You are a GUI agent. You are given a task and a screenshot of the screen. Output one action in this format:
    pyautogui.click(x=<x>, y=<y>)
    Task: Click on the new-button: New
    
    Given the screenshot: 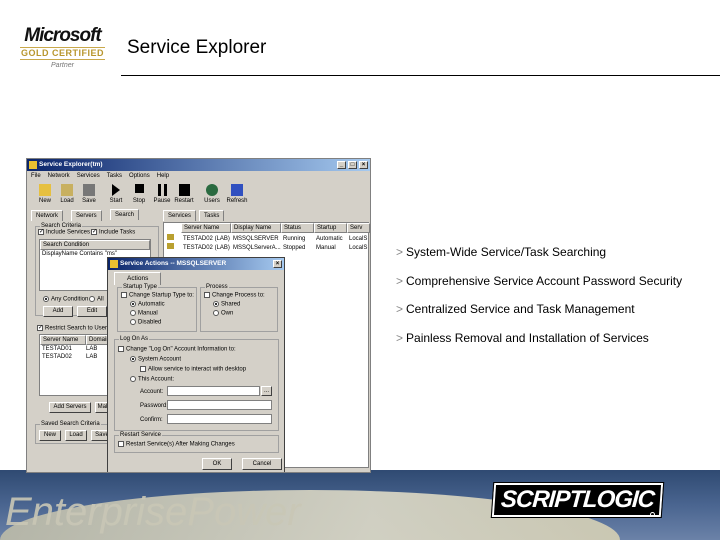 What is the action you would take?
    pyautogui.click(x=45, y=194)
    